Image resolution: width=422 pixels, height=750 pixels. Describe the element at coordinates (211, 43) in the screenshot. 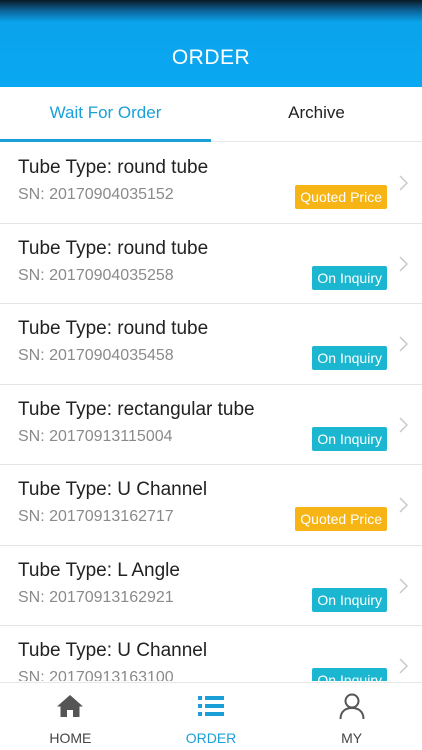

I see `app-header: ORDER` at that location.